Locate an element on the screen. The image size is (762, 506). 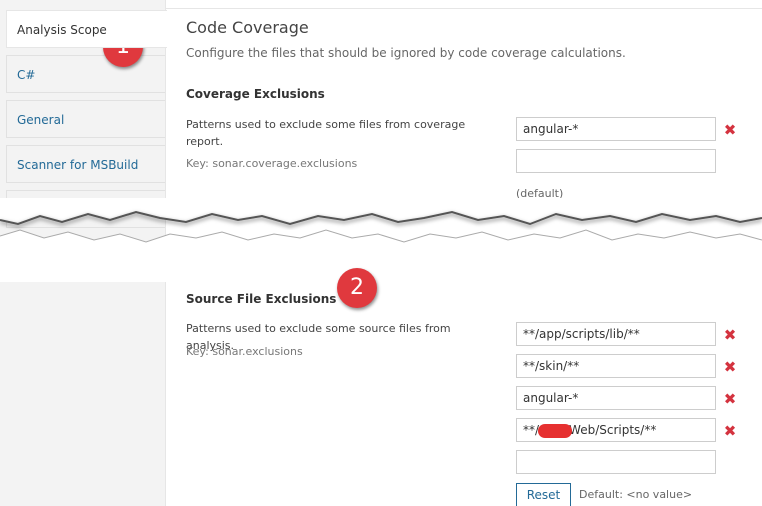
source-exclusions-key: Key: sonar.exclusions is located at coordinates (244, 351).